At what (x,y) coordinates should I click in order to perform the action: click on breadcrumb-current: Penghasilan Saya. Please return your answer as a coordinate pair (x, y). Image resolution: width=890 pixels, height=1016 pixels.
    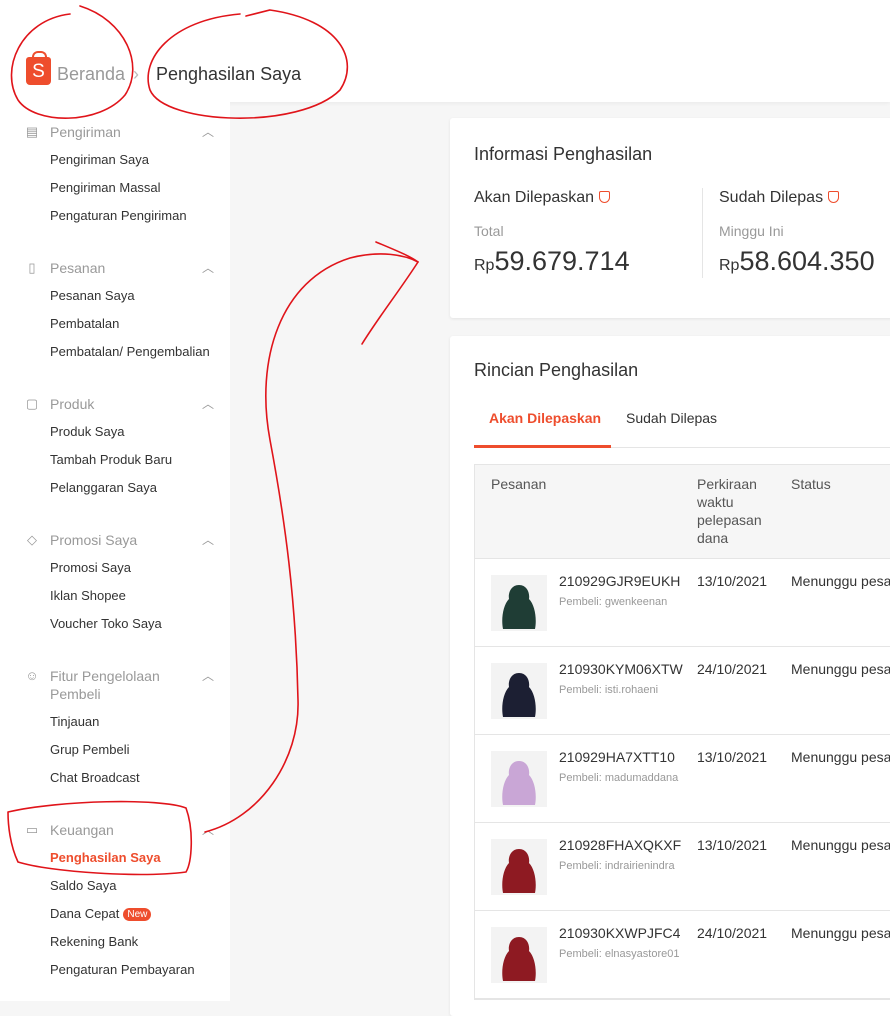
    Looking at the image, I should click on (229, 74).